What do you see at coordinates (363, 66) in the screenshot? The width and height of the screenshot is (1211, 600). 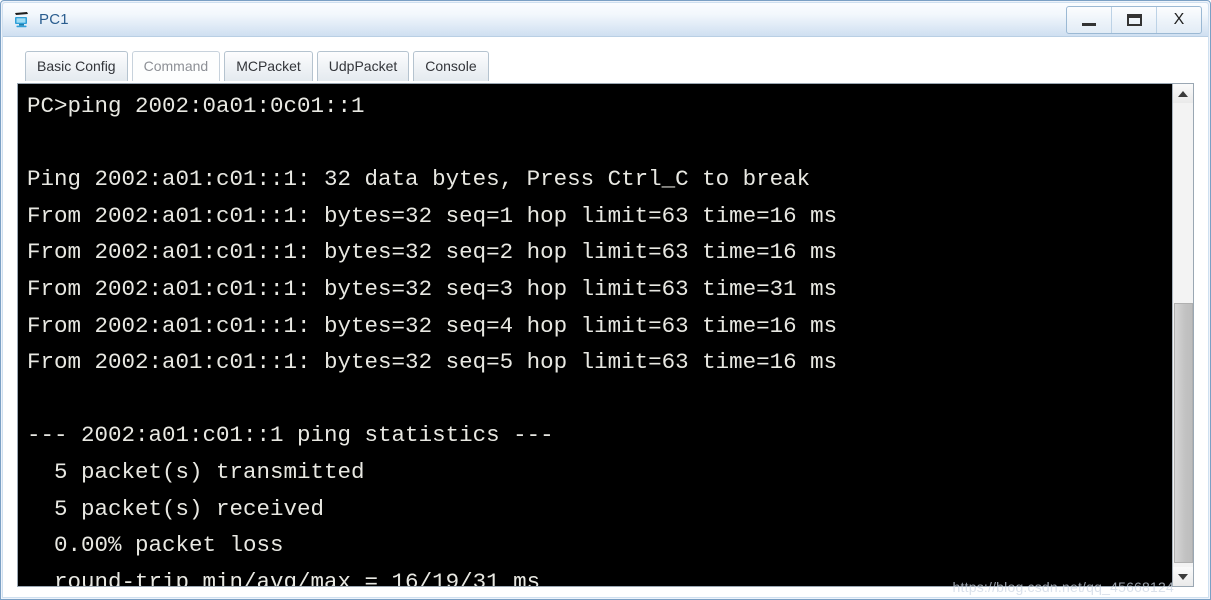 I see `tab-udppacket: UdpPacket` at bounding box center [363, 66].